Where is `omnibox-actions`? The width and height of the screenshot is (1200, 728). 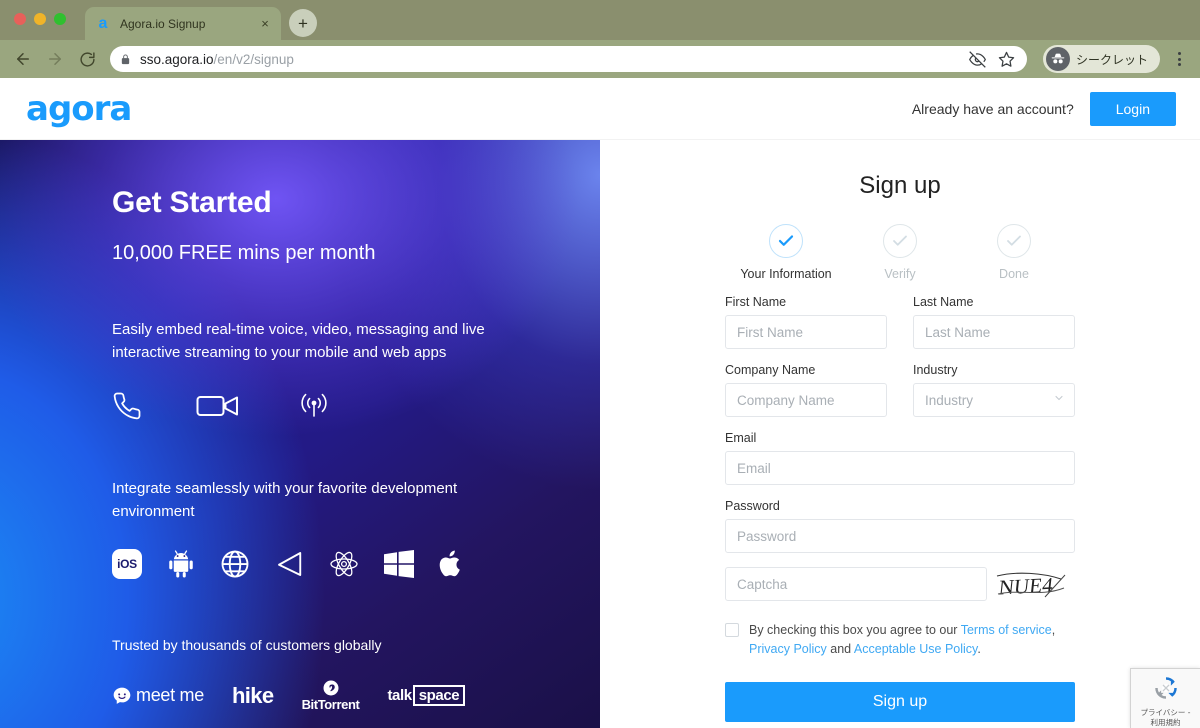 omnibox-actions is located at coordinates (992, 59).